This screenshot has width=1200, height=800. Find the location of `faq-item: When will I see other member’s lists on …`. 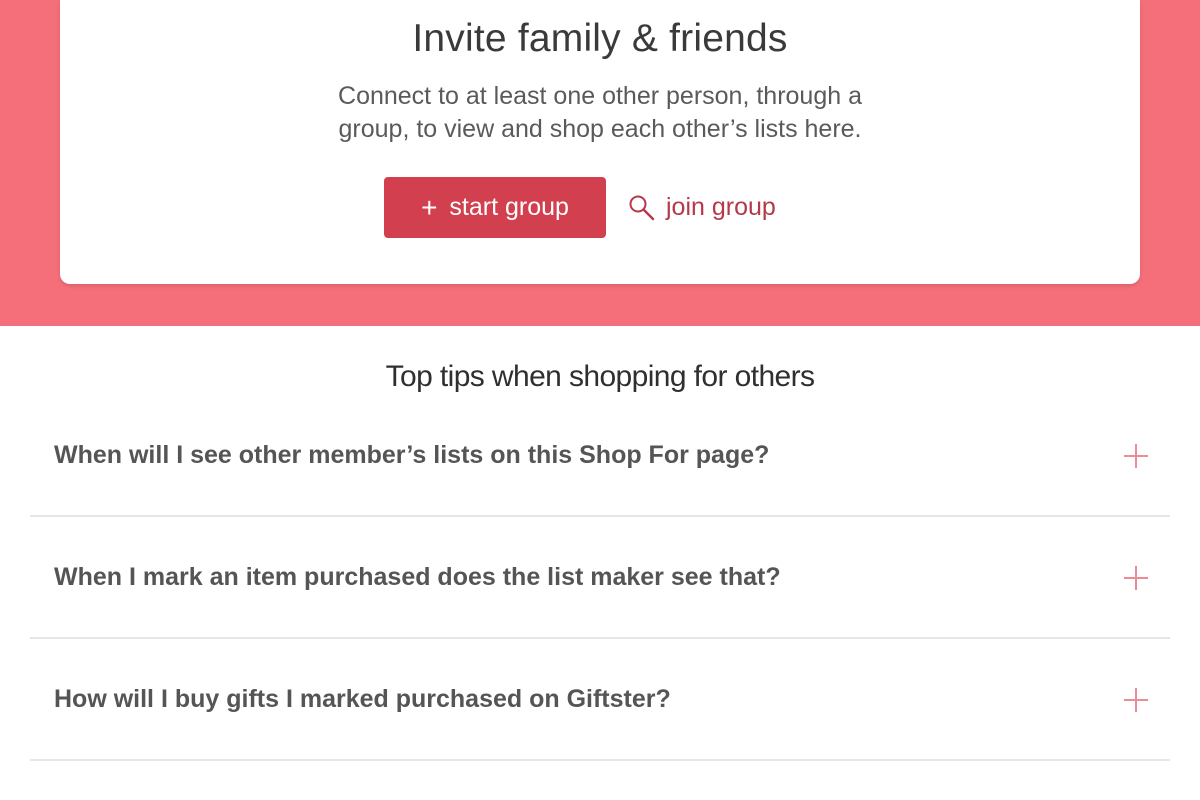

faq-item: When will I see other member’s lists on … is located at coordinates (600, 456).